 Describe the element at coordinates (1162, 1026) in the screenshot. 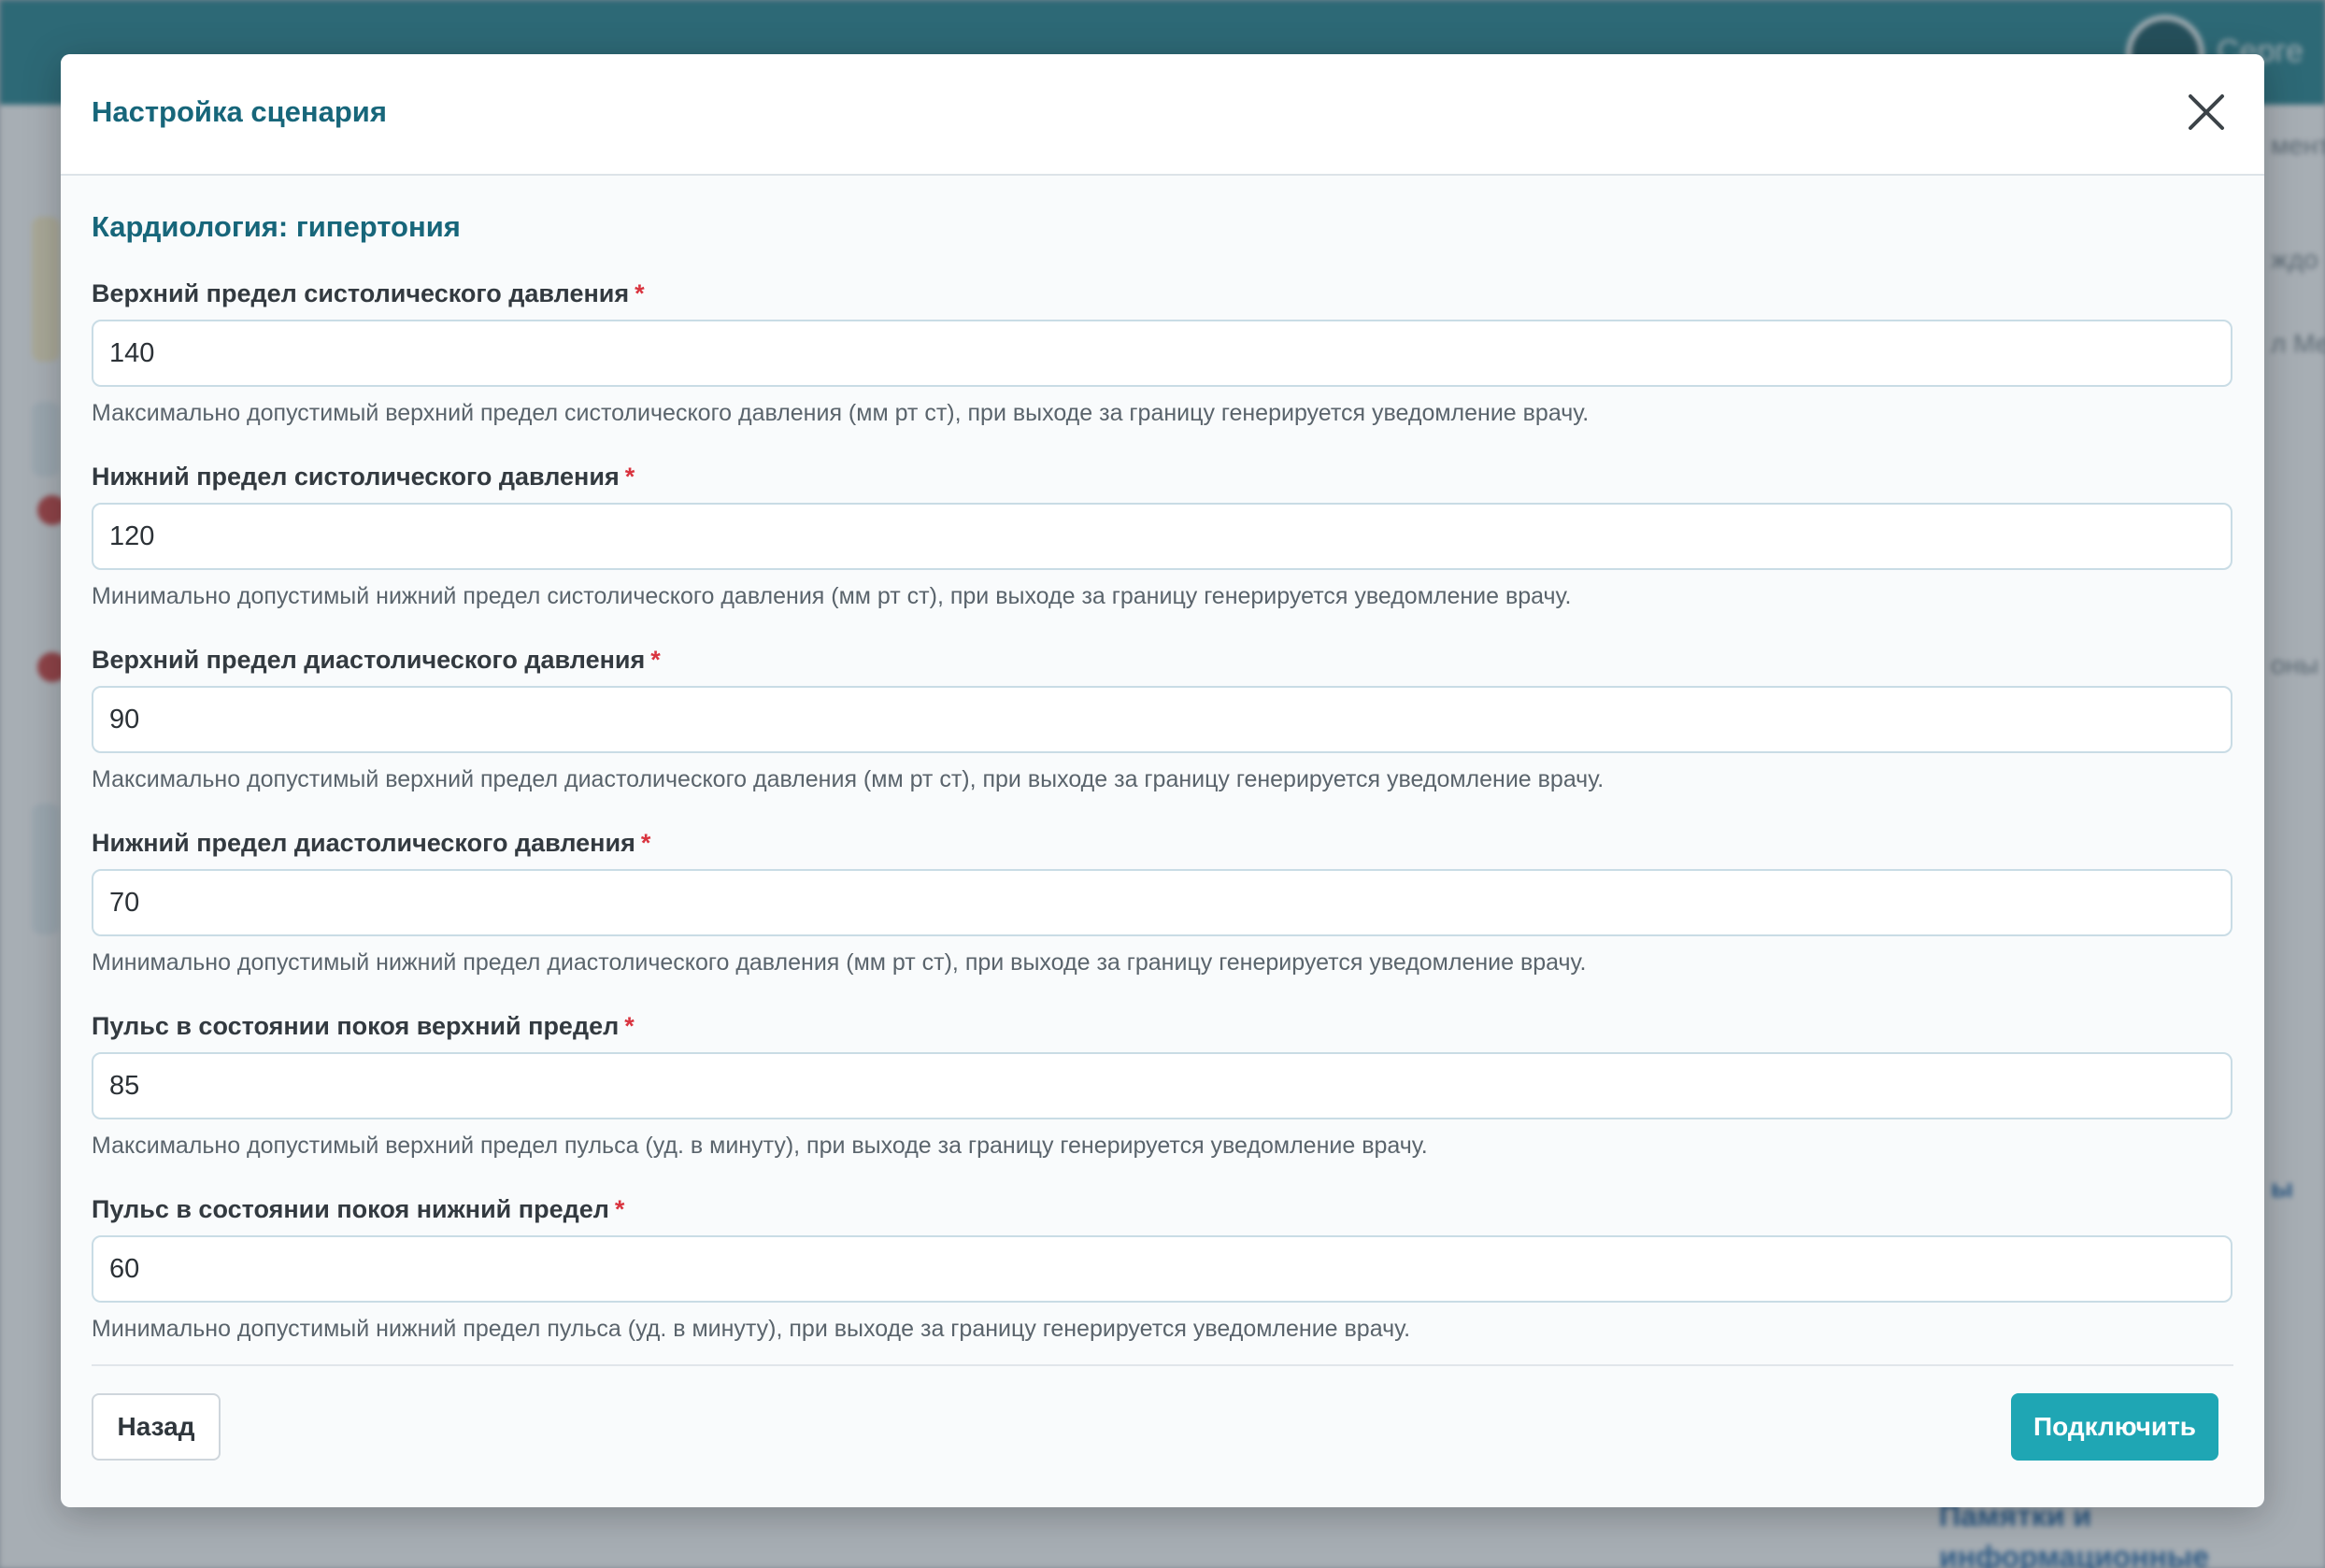

I see `field-label: Пульс в состоянии покоя верхний предел *` at that location.